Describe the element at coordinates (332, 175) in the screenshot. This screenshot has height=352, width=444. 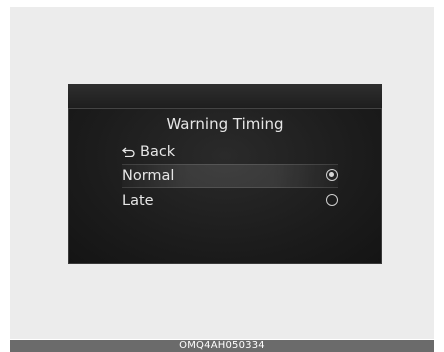
I see `radio-selected-icon` at that location.